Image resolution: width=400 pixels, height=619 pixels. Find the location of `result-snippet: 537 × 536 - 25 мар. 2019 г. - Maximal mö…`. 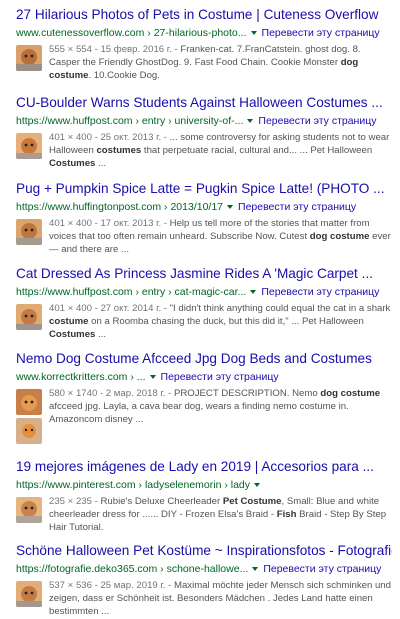

result-snippet: 537 × 536 - 25 мар. 2019 г. - Maximal mö… is located at coordinates (220, 599).